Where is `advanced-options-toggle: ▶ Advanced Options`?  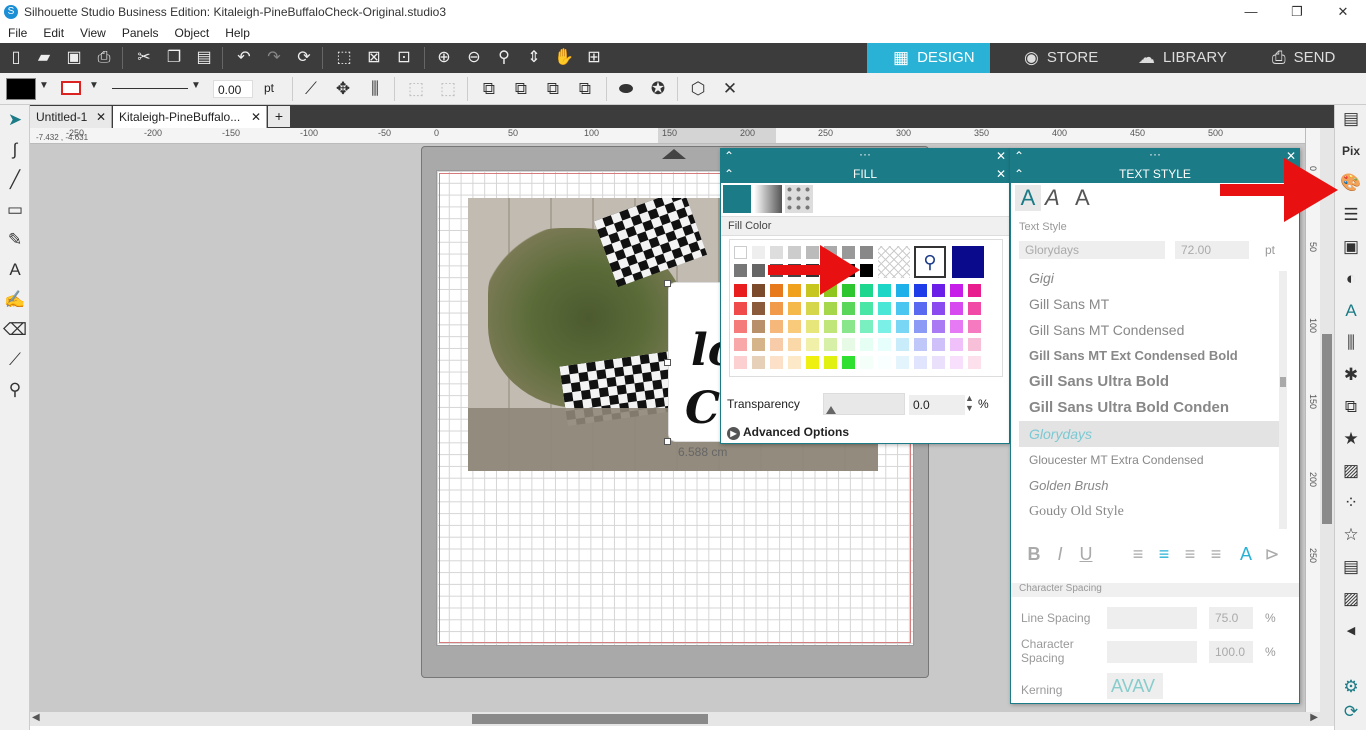
advanced-options-toggle: ▶ Advanced Options is located at coordinates (788, 432).